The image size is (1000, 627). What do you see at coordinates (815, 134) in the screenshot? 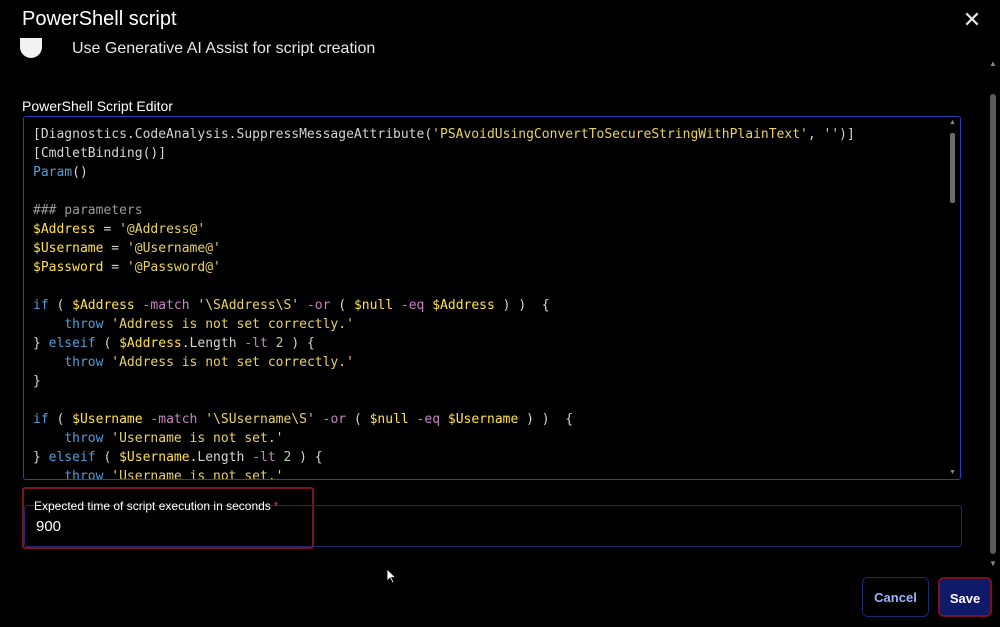
I see `code-token: ,` at bounding box center [815, 134].